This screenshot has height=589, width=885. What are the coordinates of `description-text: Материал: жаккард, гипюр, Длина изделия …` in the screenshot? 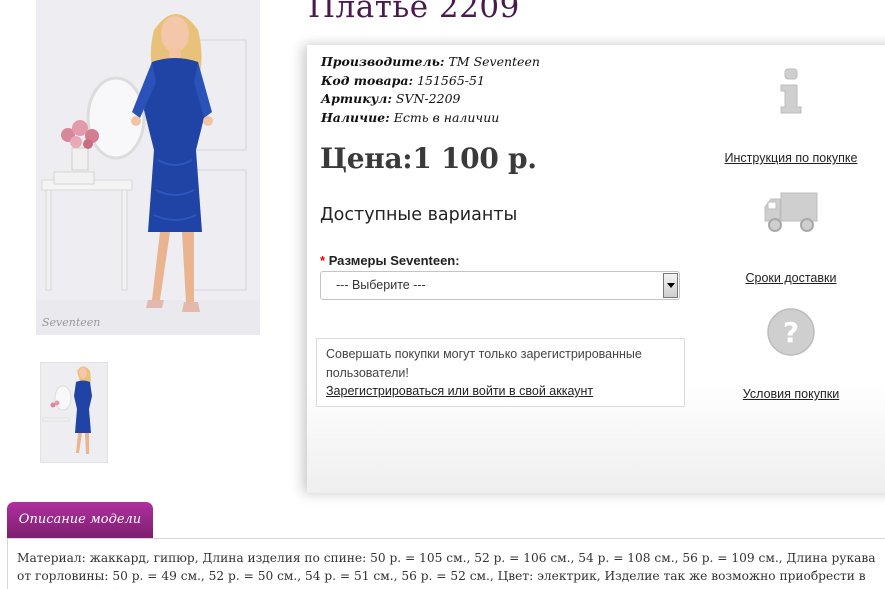 It's located at (446, 570).